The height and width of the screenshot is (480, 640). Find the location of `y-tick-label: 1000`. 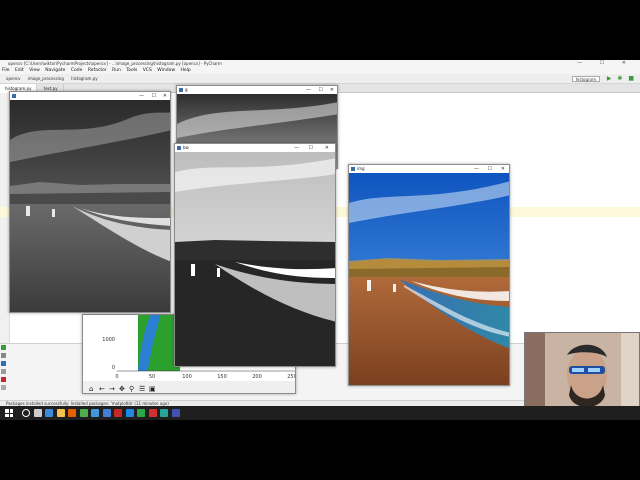

y-tick-label: 1000 is located at coordinates (108, 340).